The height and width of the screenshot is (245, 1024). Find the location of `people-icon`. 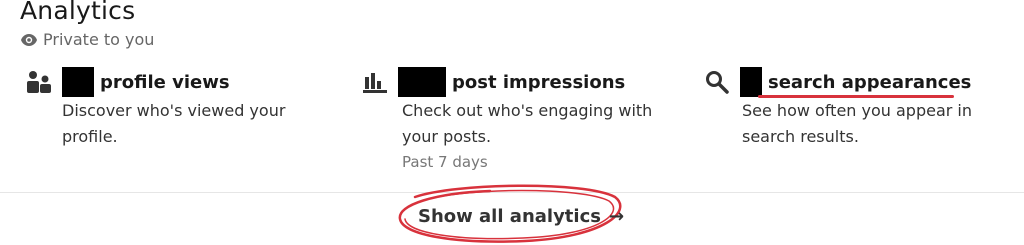

people-icon is located at coordinates (39, 82).